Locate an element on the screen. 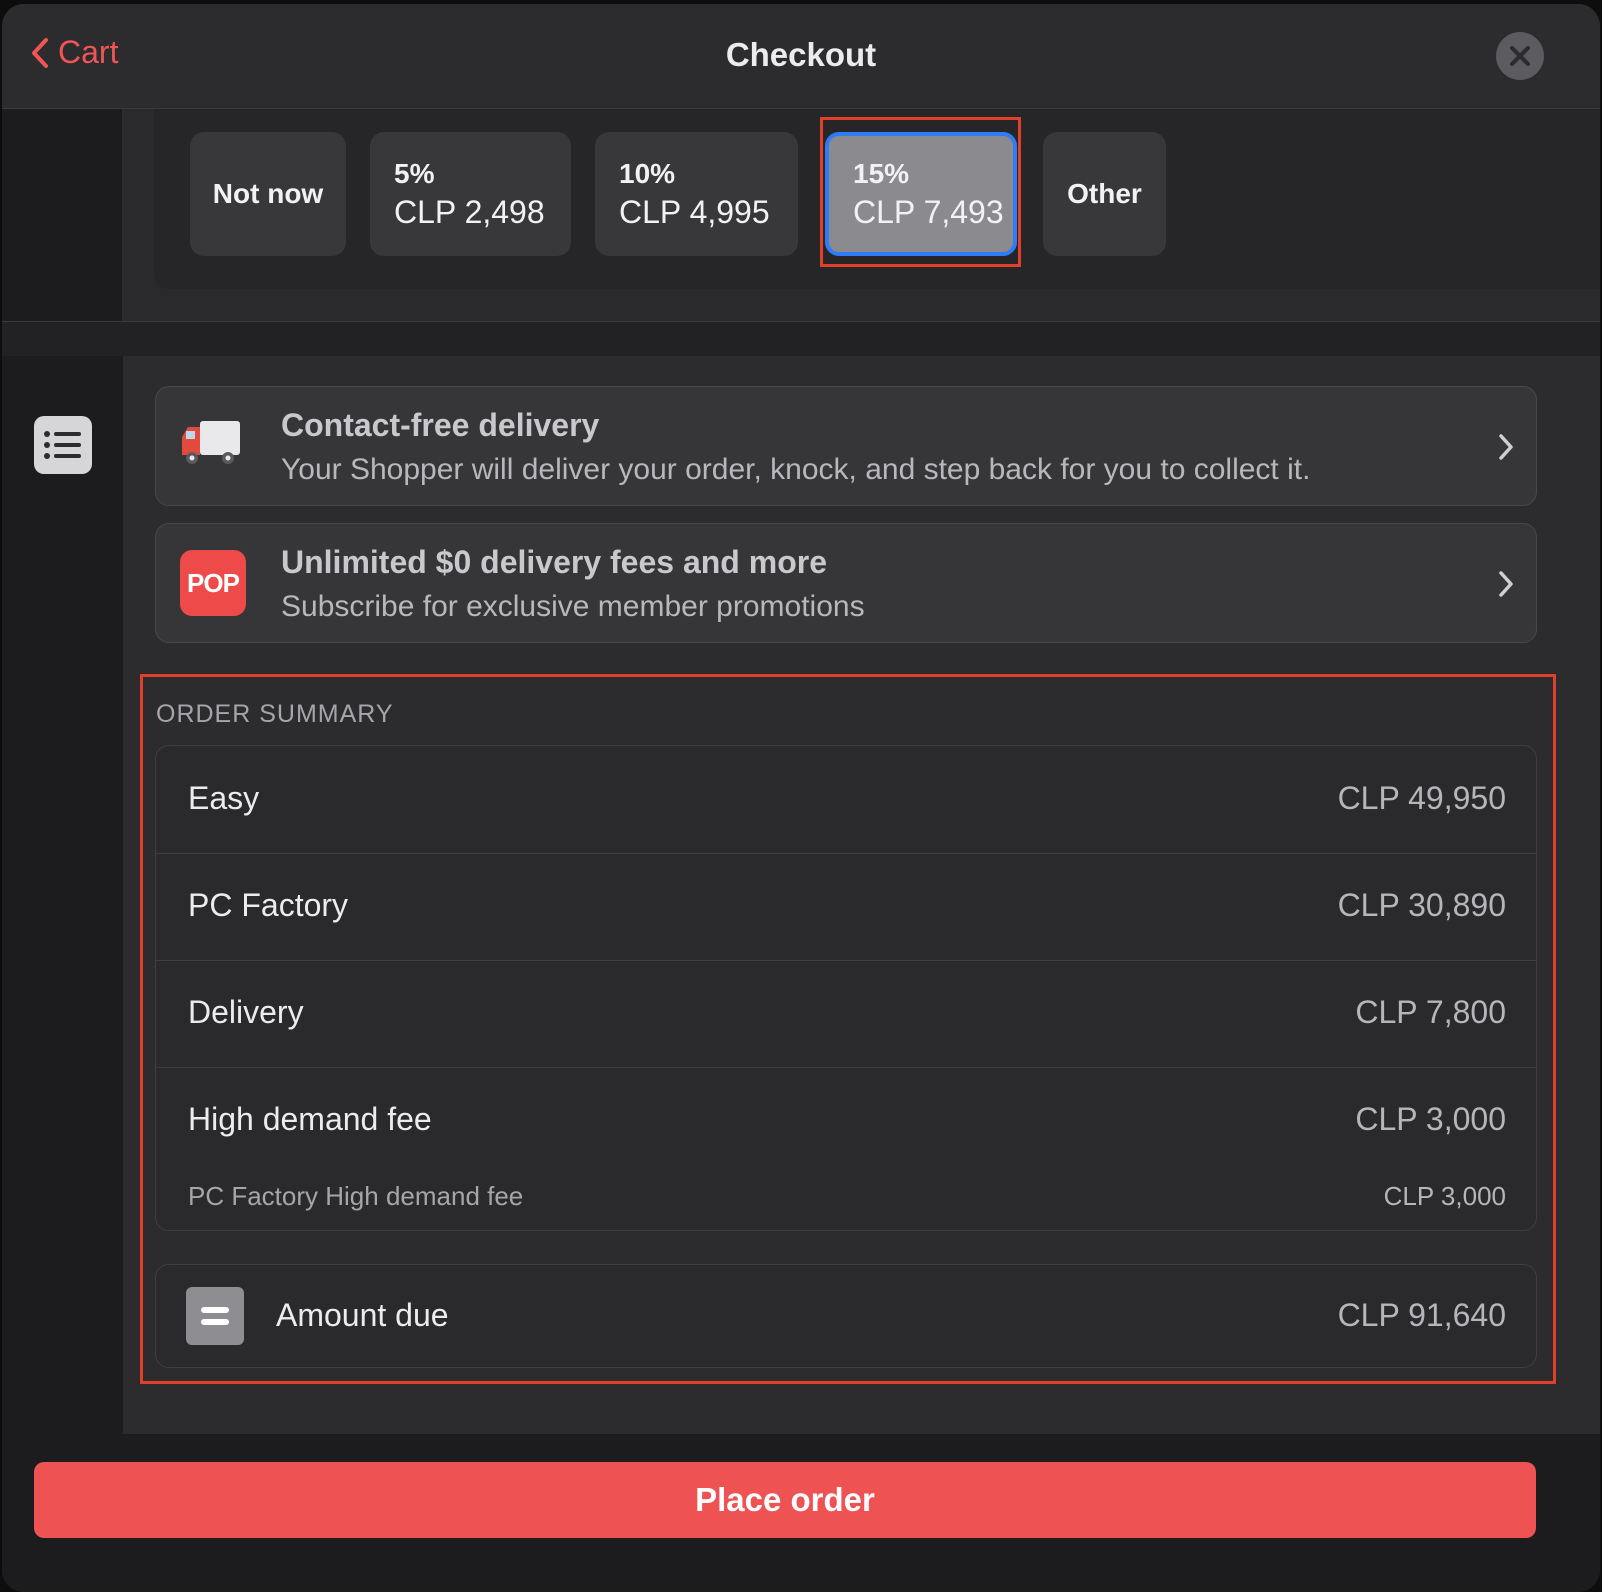 The width and height of the screenshot is (1602, 1592). row-value: CLP 30,890 is located at coordinates (1421, 905).